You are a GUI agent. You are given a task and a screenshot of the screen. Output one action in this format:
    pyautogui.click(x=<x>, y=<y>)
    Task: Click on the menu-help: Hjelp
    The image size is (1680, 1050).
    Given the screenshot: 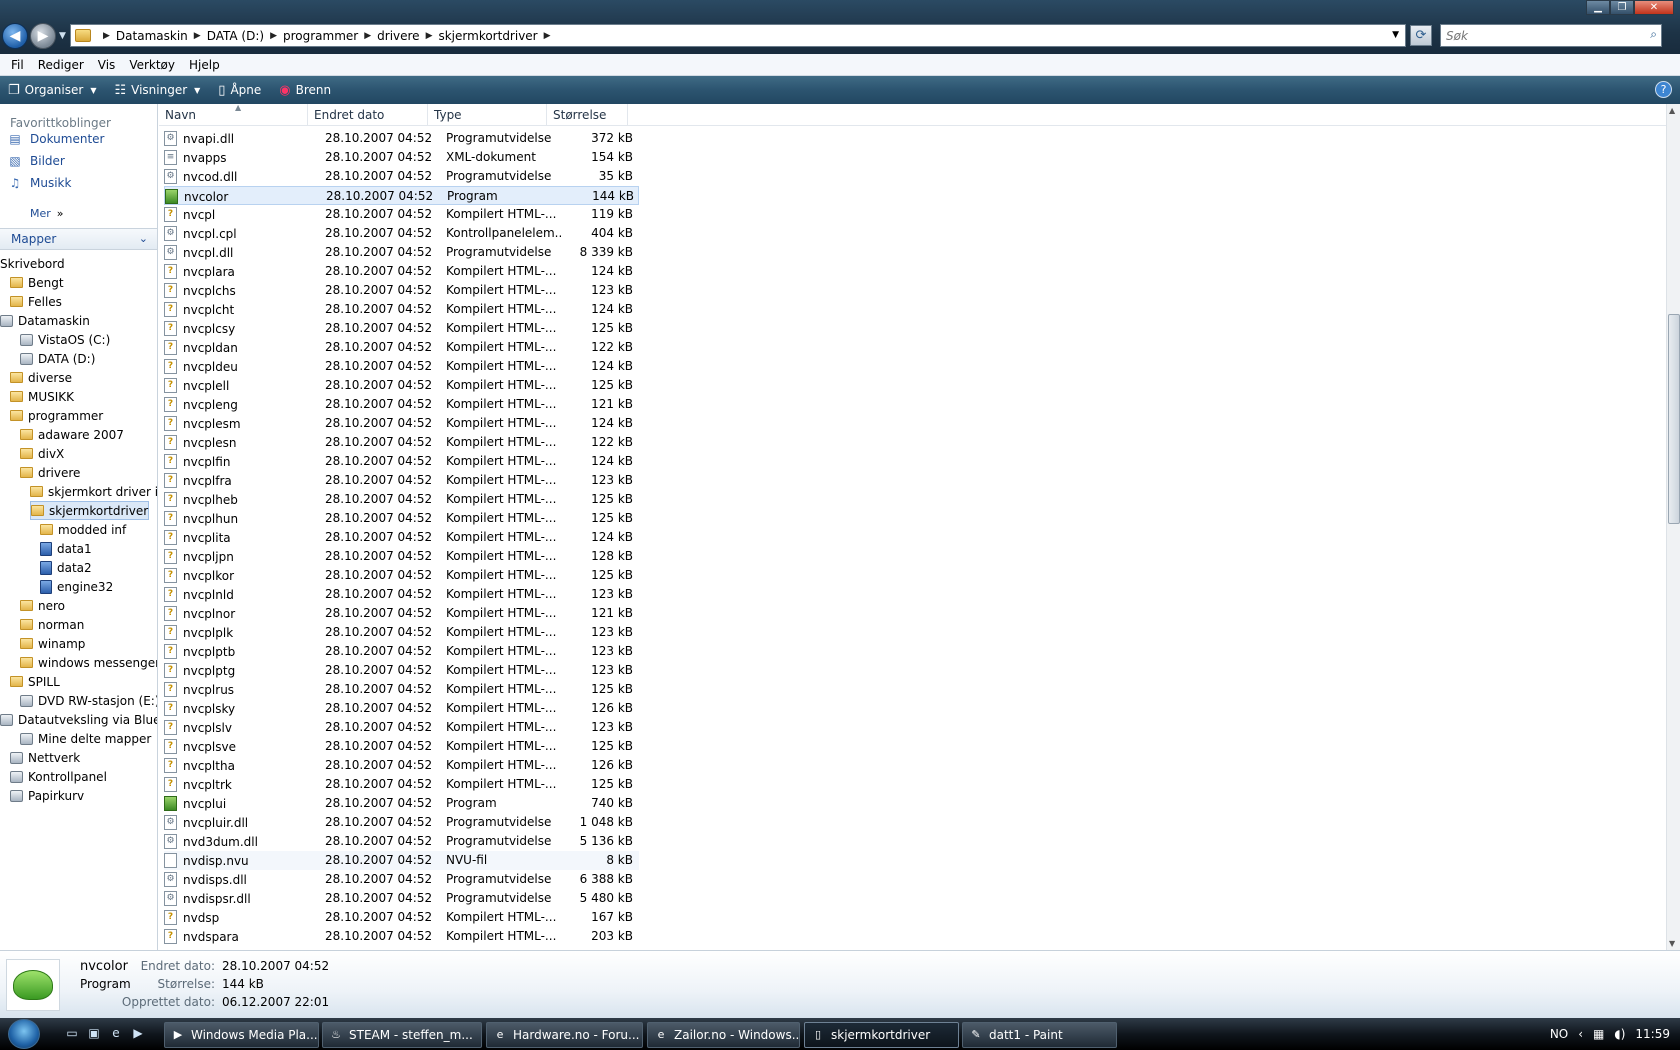 What is the action you would take?
    pyautogui.click(x=204, y=65)
    